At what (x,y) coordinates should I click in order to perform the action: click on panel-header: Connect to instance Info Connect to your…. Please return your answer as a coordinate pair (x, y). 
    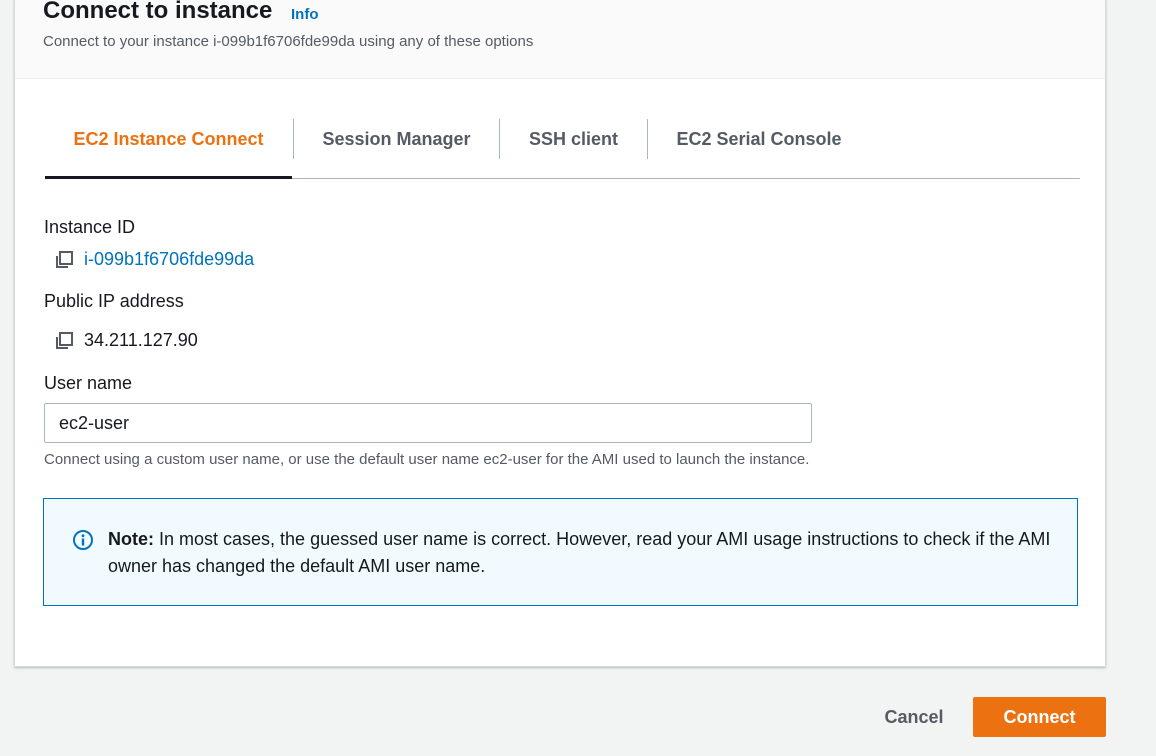
    Looking at the image, I should click on (560, 39).